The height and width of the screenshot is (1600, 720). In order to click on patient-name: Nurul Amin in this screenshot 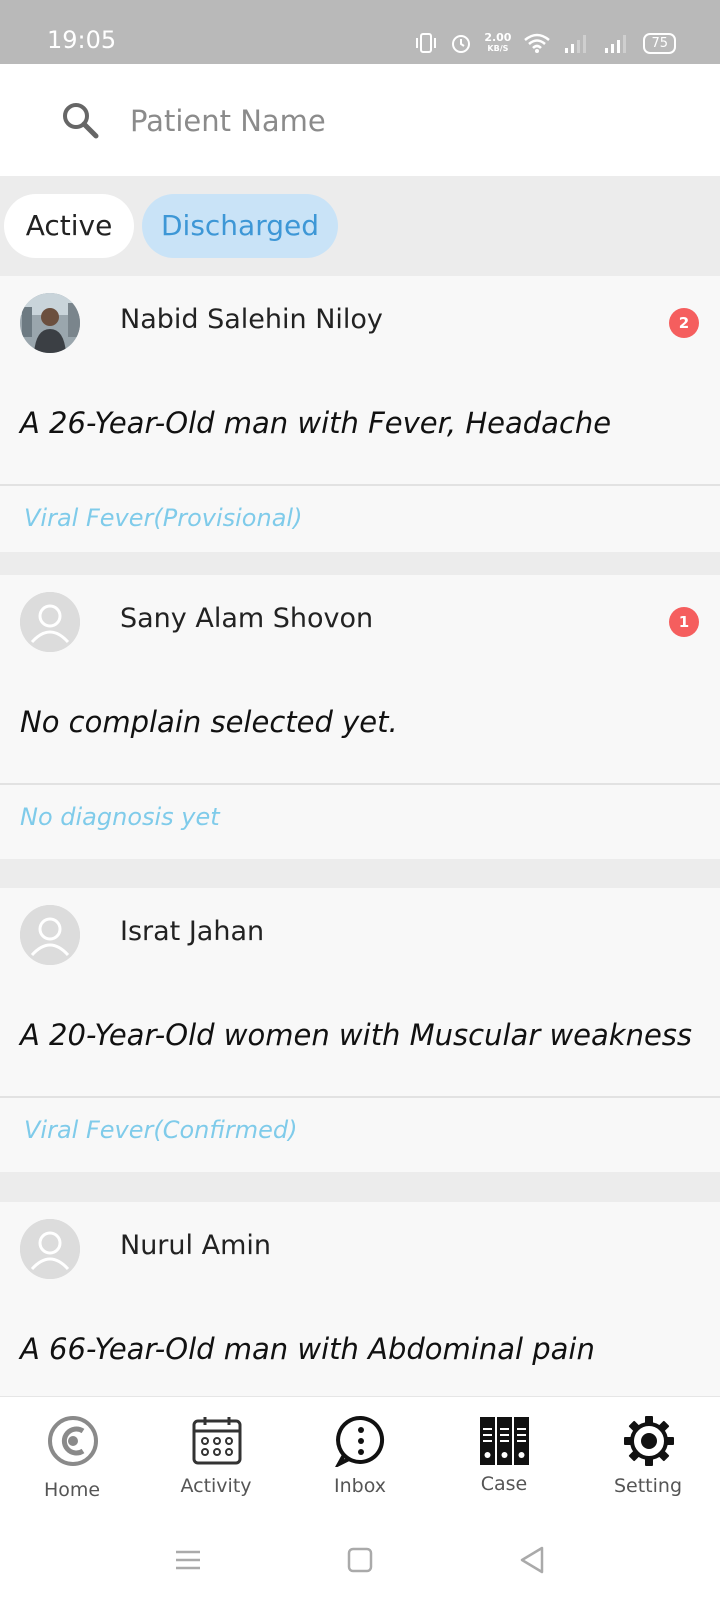, I will do `click(195, 1245)`.